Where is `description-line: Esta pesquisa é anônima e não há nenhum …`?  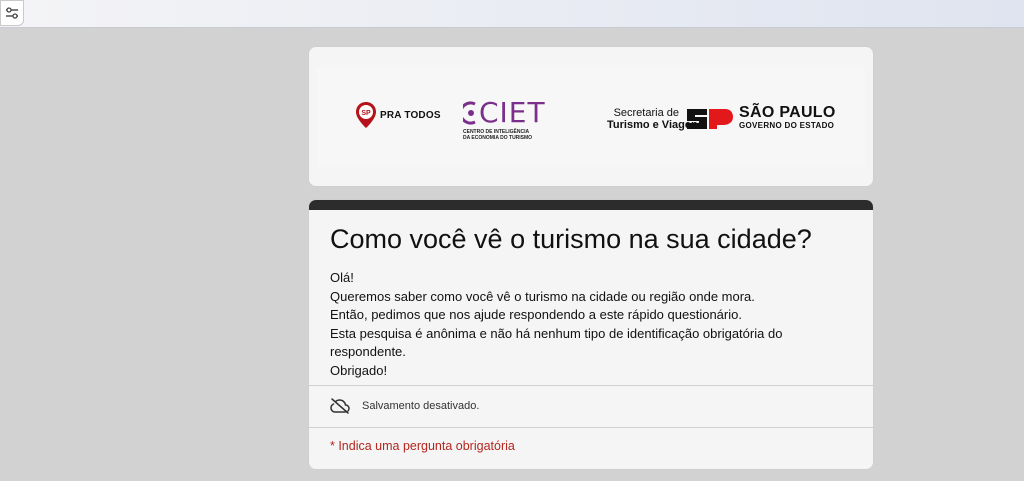 description-line: Esta pesquisa é anônima e não há nenhum … is located at coordinates (556, 333).